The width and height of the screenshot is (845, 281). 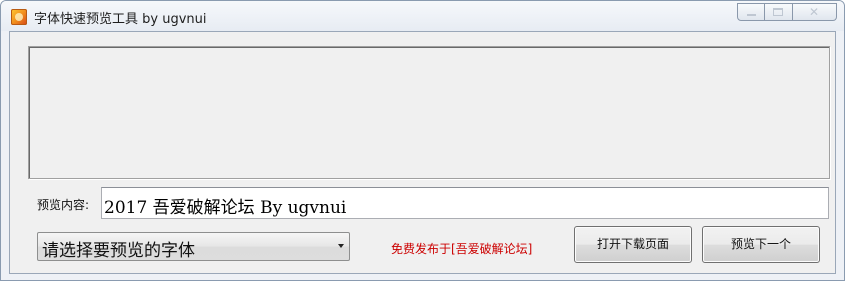 What do you see at coordinates (19, 17) in the screenshot?
I see `app-icon` at bounding box center [19, 17].